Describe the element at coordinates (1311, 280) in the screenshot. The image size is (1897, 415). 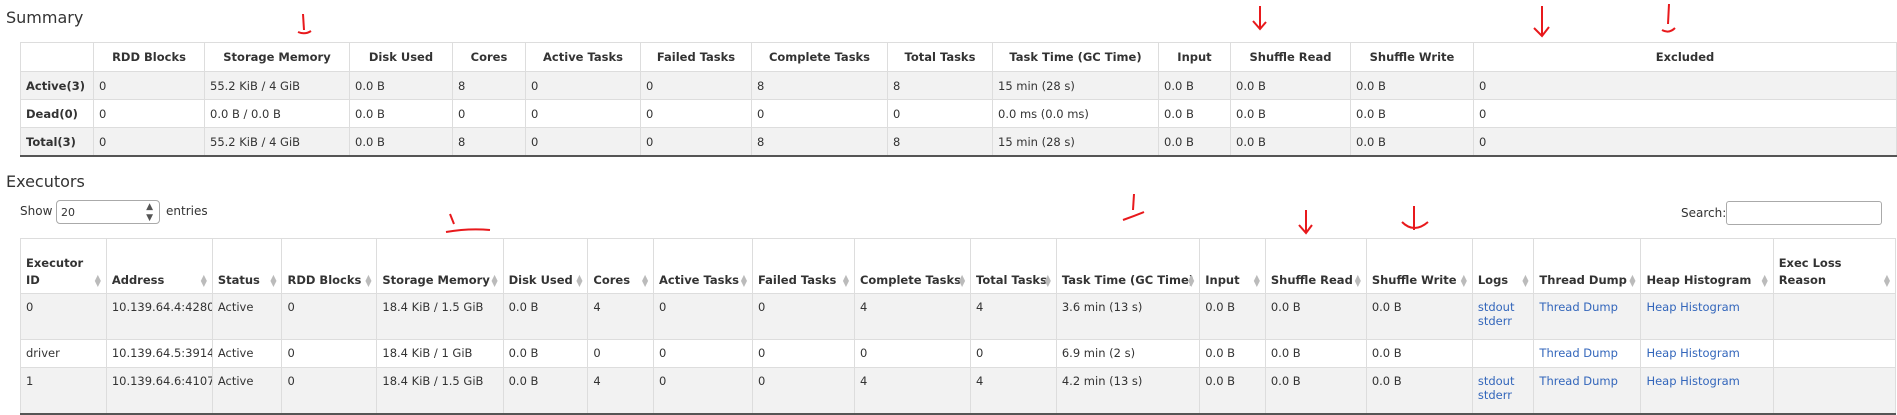
I see `column-header-label: Shuffle Read` at that location.